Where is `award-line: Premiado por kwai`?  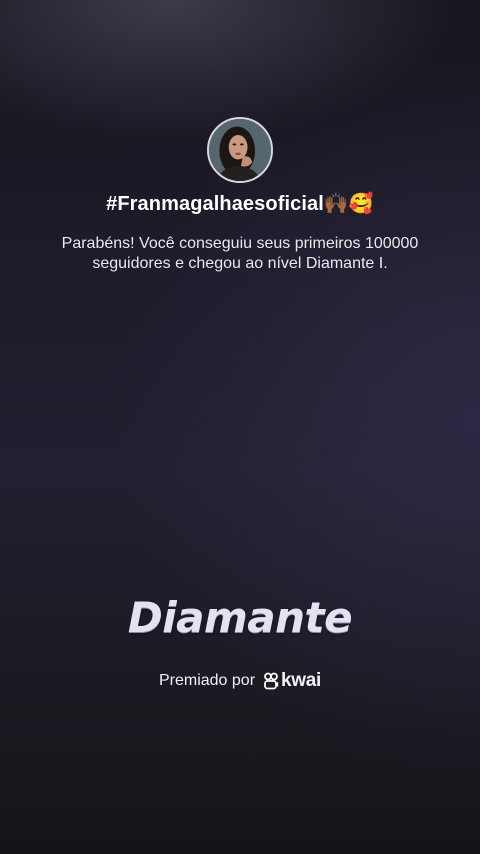 award-line: Premiado por kwai is located at coordinates (240, 681).